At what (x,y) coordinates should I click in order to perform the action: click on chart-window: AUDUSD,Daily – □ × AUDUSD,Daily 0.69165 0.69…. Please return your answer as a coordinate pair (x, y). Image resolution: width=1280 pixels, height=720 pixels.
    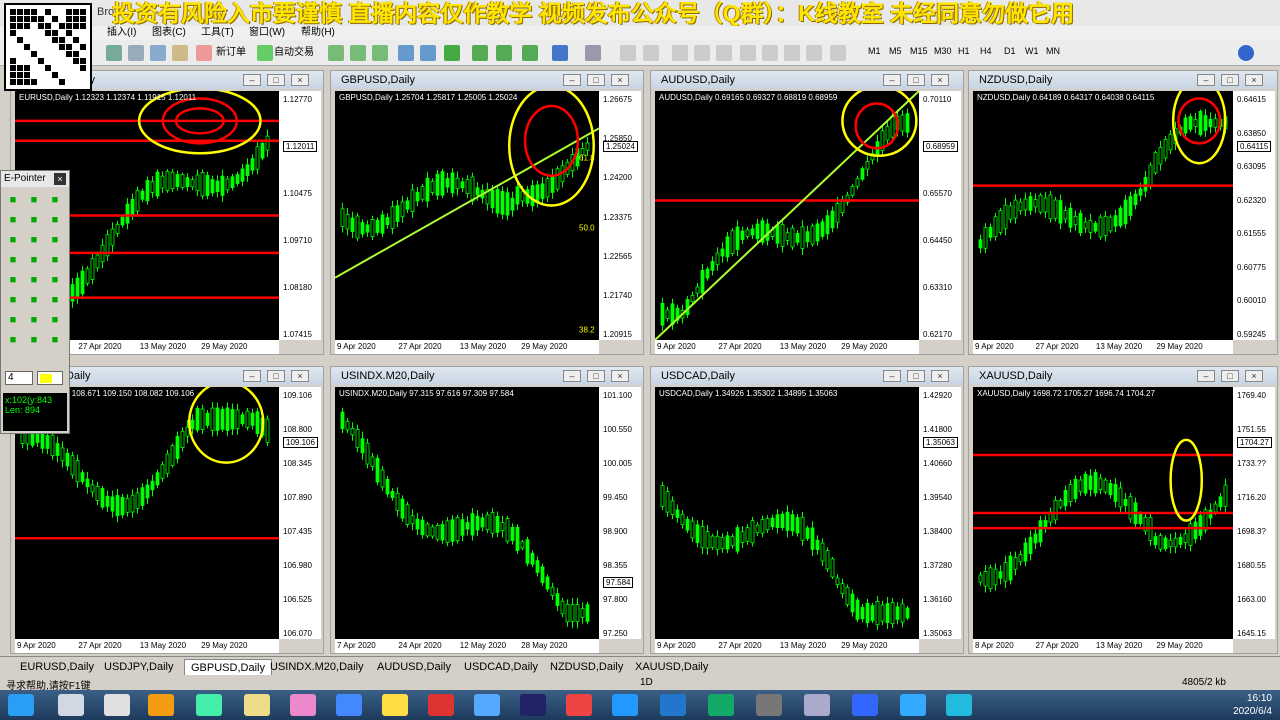
    Looking at the image, I should click on (807, 212).